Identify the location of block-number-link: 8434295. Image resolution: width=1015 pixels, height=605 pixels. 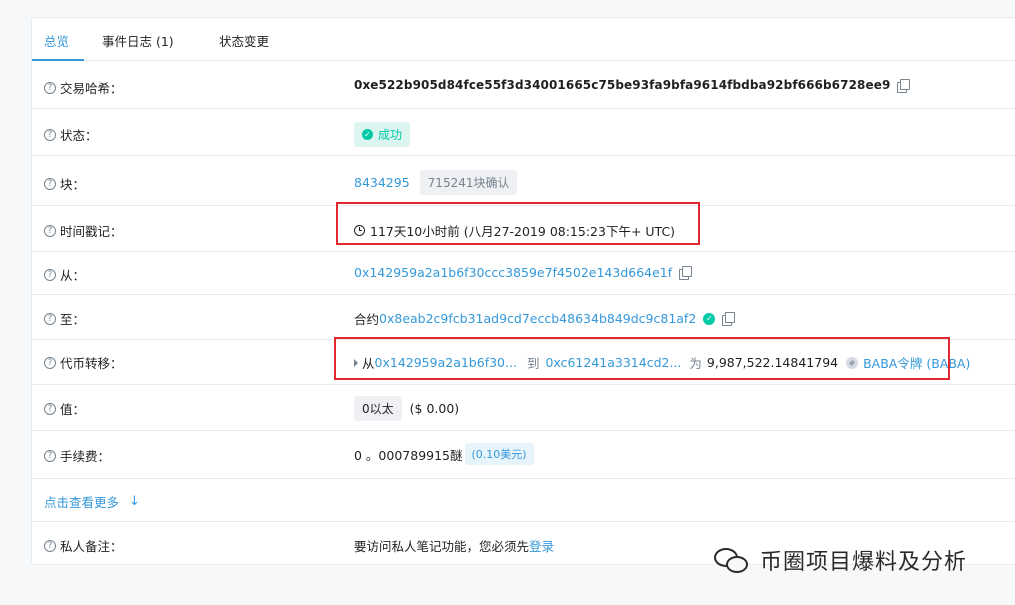
(382, 182).